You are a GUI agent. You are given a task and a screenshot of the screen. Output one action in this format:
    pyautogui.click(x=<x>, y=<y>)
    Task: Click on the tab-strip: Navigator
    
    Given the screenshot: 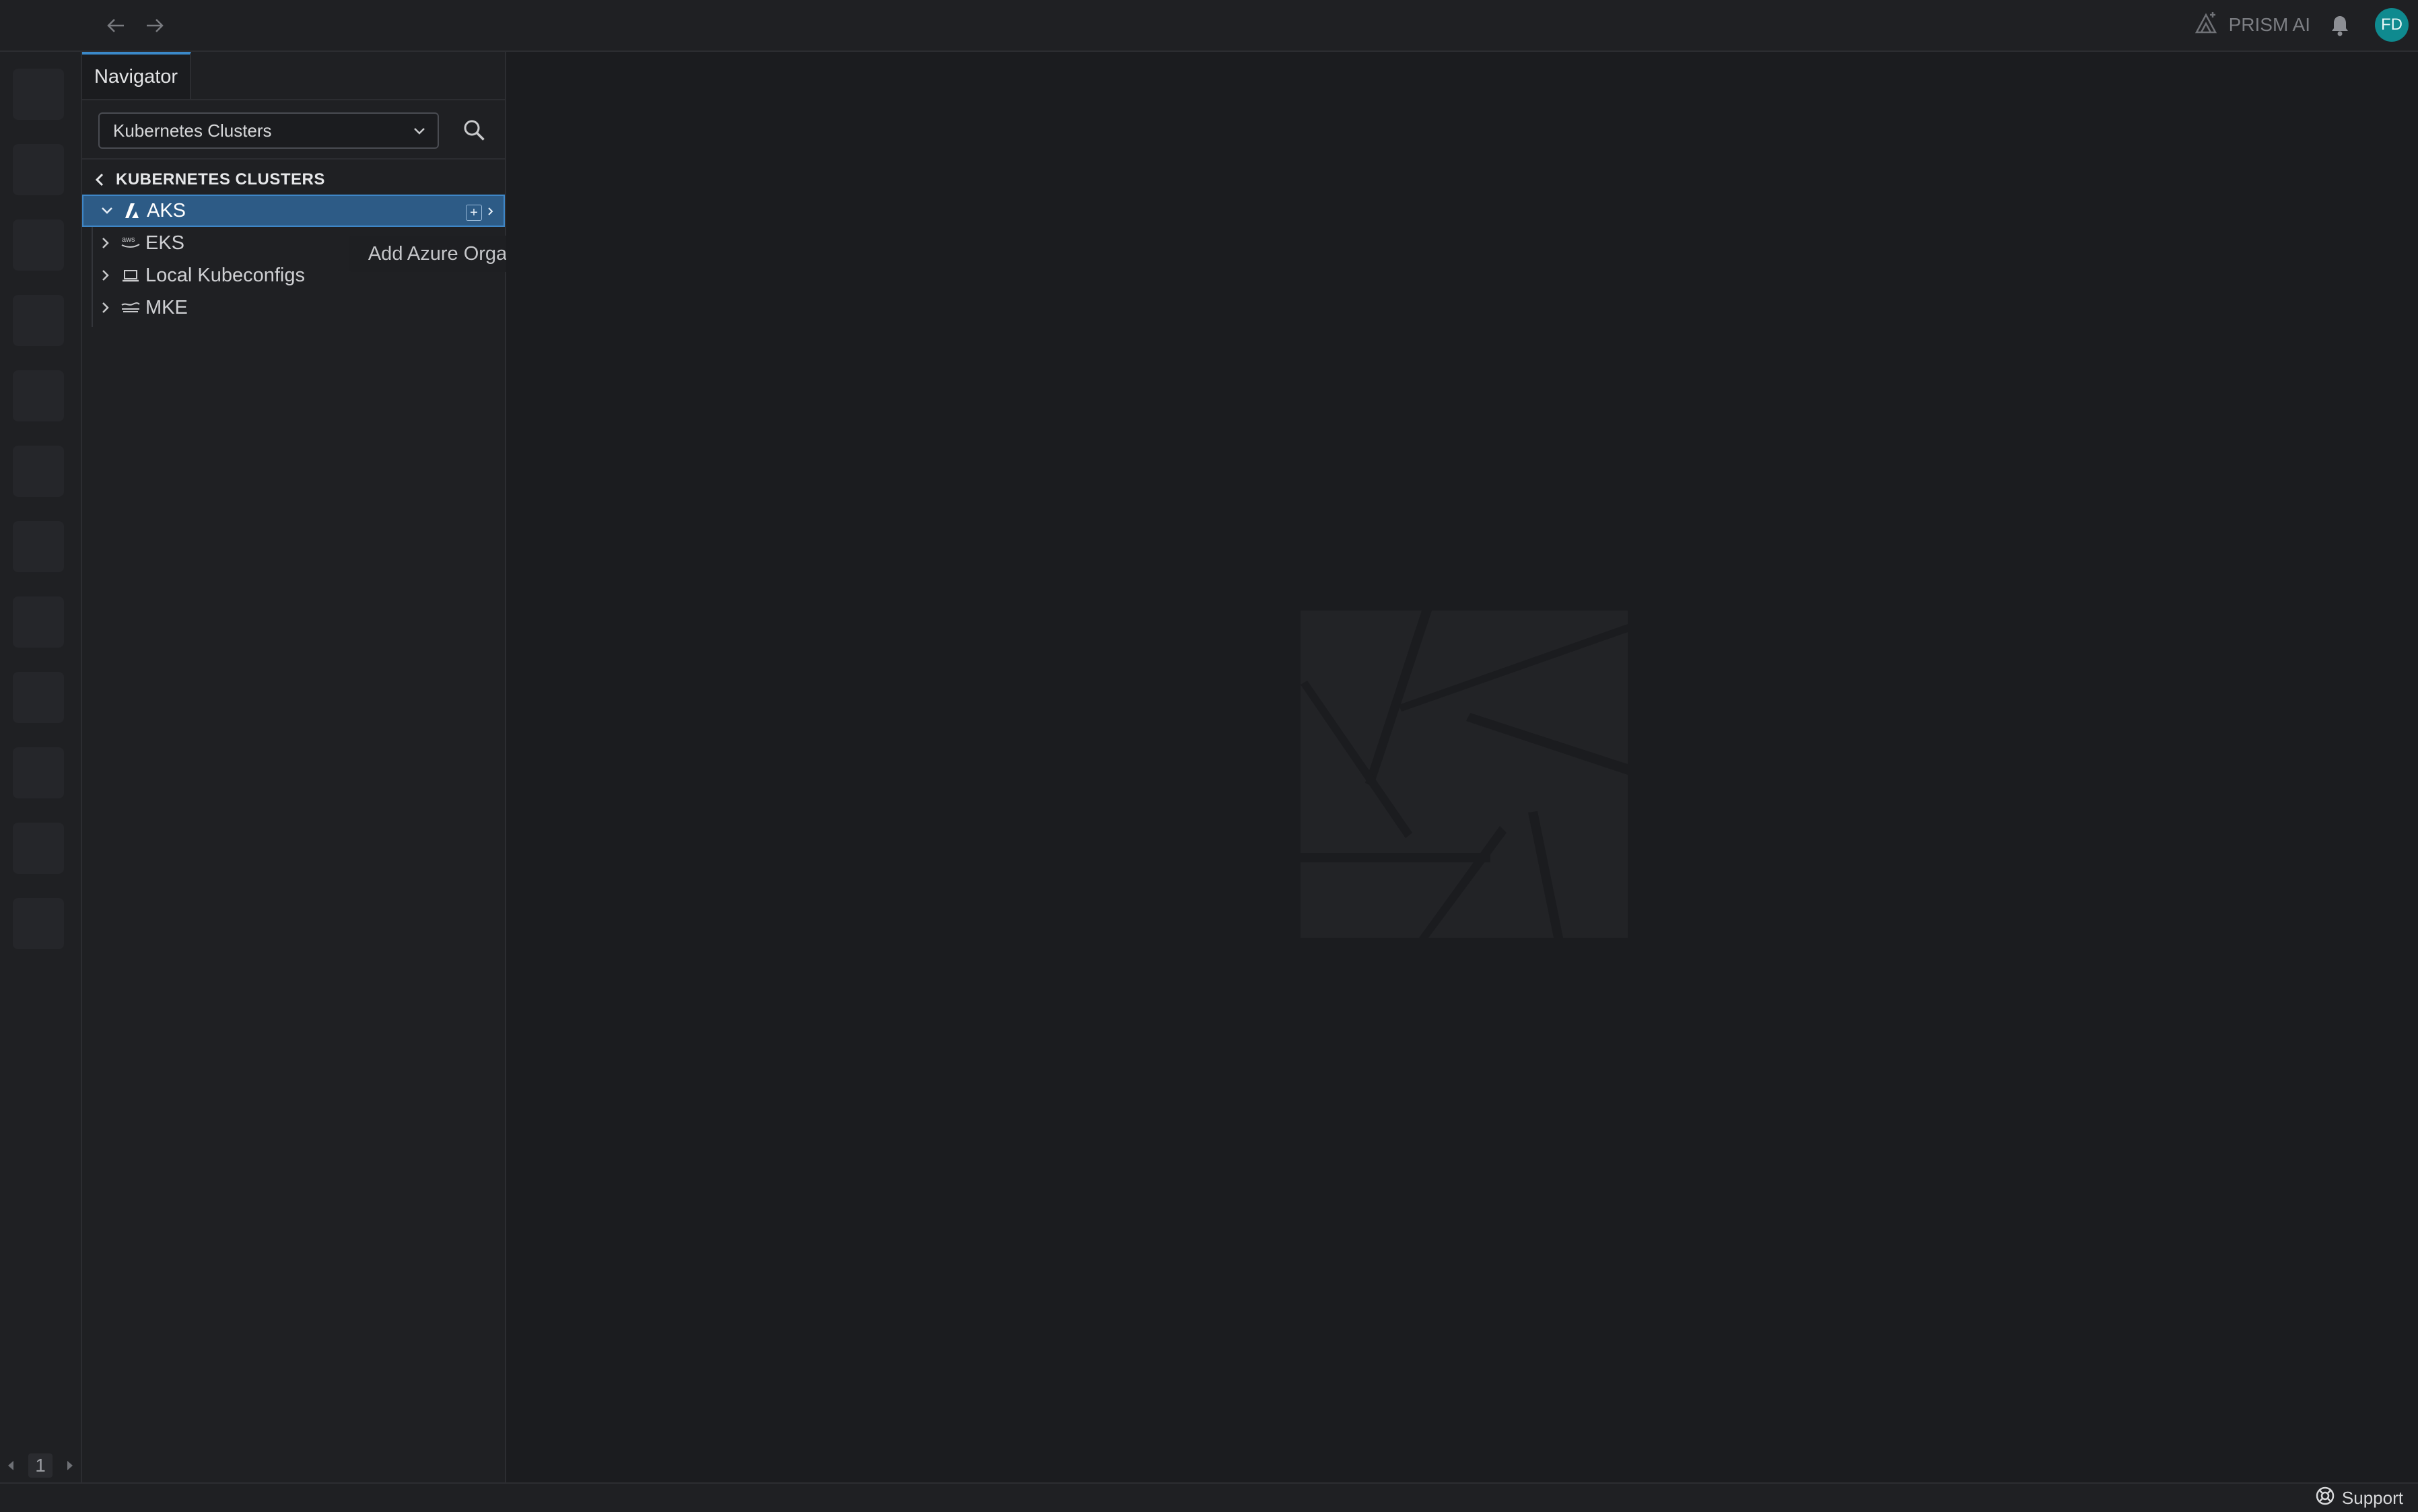 What is the action you would take?
    pyautogui.click(x=294, y=76)
    